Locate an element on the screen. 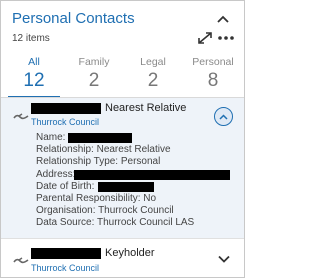 Image resolution: width=320 pixels, height=278 pixels. detail-dob: Date of Birth: is located at coordinates (115, 187).